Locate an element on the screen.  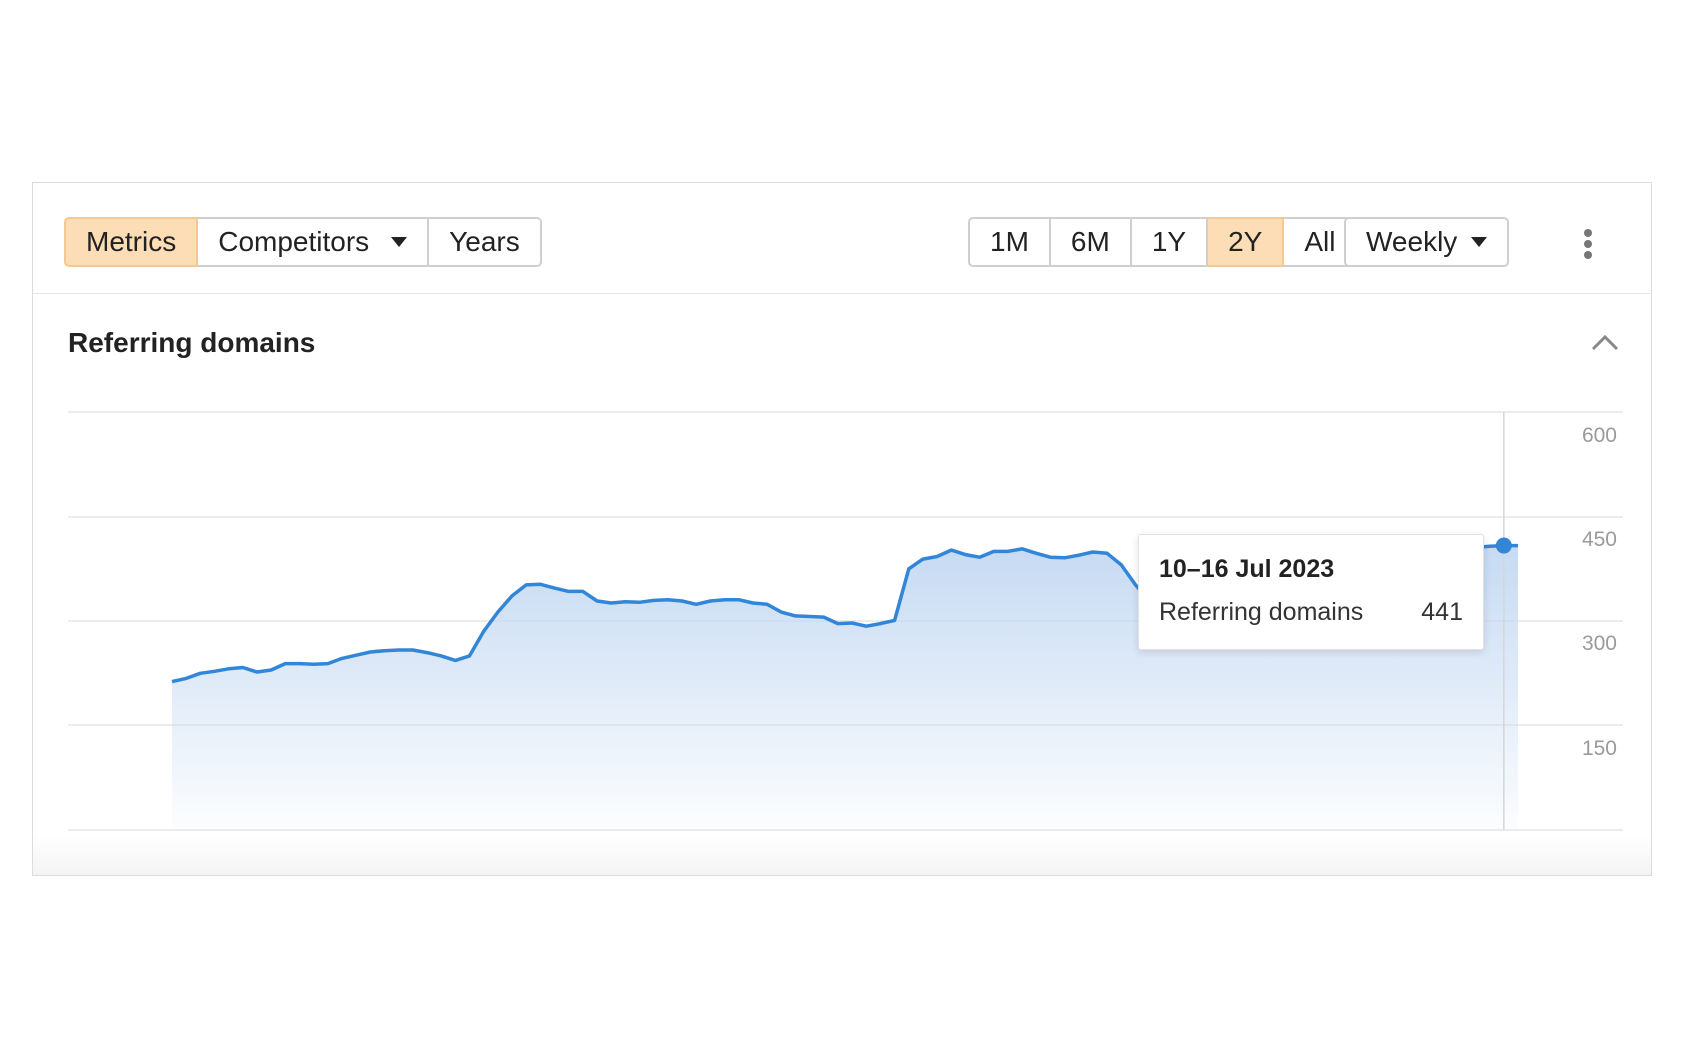
tooltip-row: Referring domains 441 is located at coordinates (1311, 612).